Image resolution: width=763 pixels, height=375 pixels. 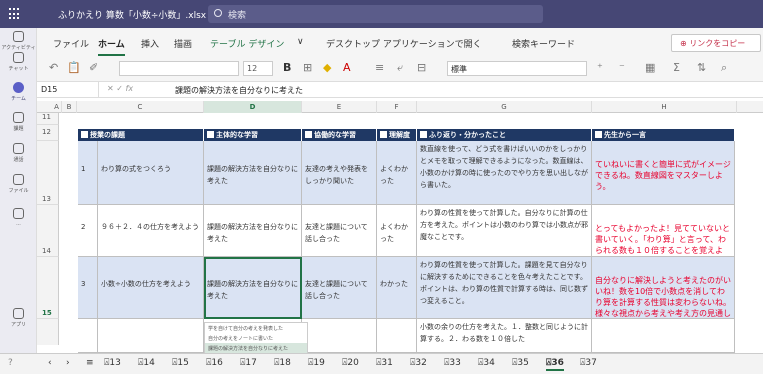 What do you see at coordinates (350, 363) in the screenshot?
I see `sheet-tab: ⍓20` at bounding box center [350, 363].